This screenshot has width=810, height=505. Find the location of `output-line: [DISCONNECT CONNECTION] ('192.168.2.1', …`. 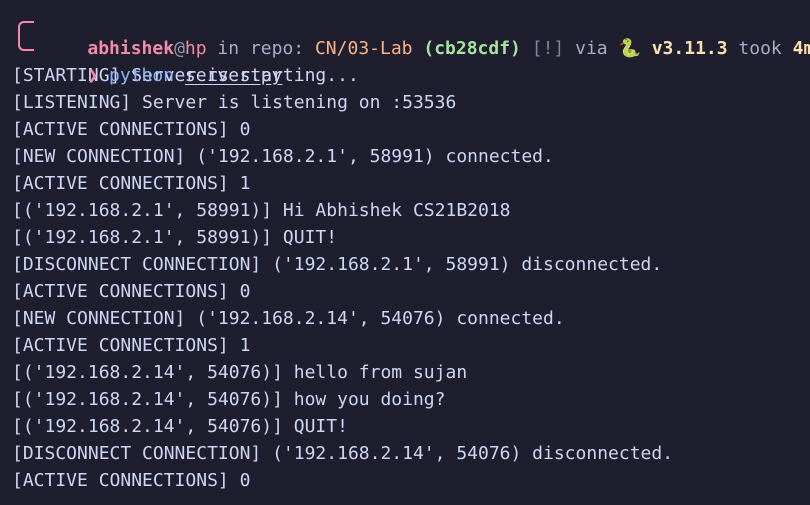

output-line: [DISCONNECT CONNECTION] ('192.168.2.1', … is located at coordinates (337, 264).